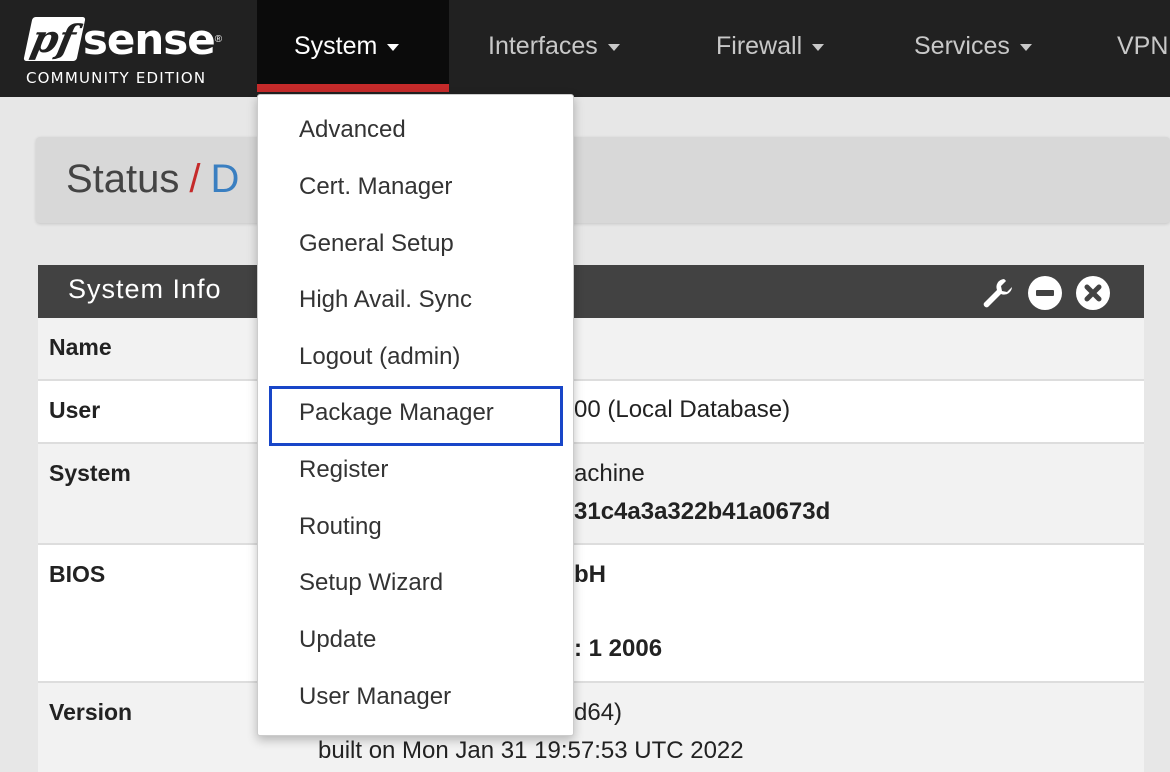 Image resolution: width=1170 pixels, height=772 pixels. I want to click on menu-item-routing: Routing, so click(340, 527).